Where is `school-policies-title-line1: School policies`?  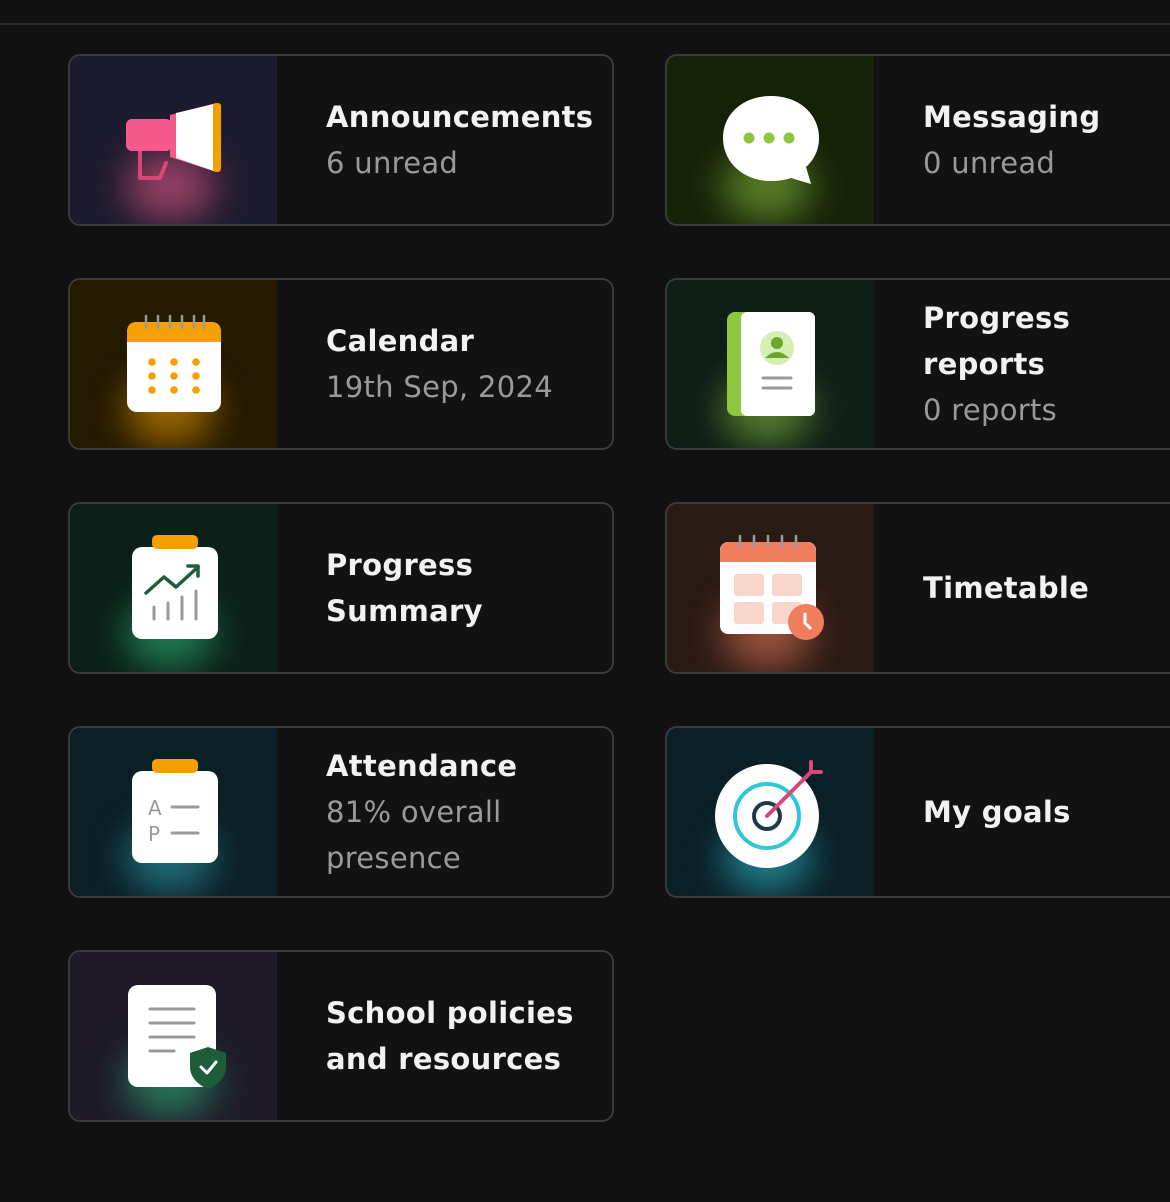
school-policies-title-line1: School policies is located at coordinates (450, 1013).